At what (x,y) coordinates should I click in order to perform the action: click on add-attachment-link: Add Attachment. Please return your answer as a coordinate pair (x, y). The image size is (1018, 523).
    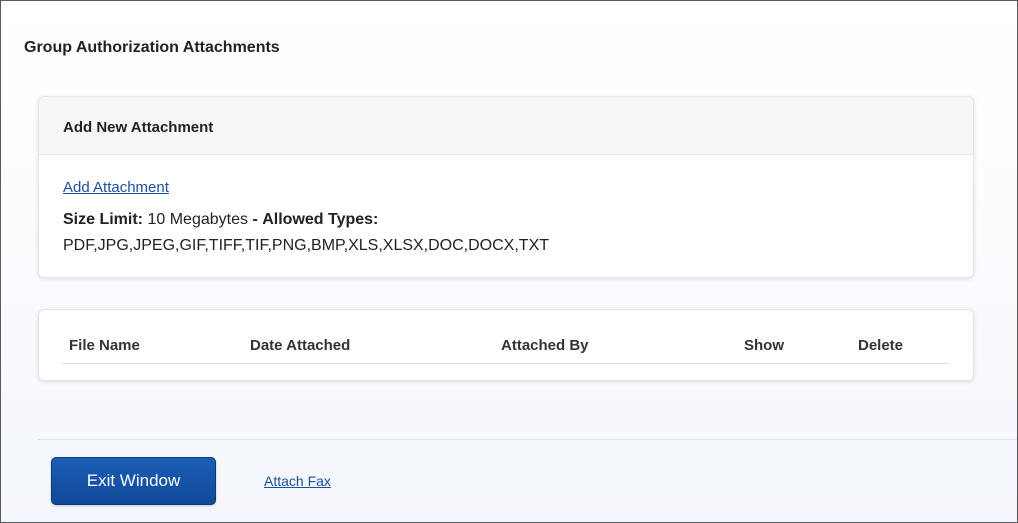
    Looking at the image, I should click on (116, 187).